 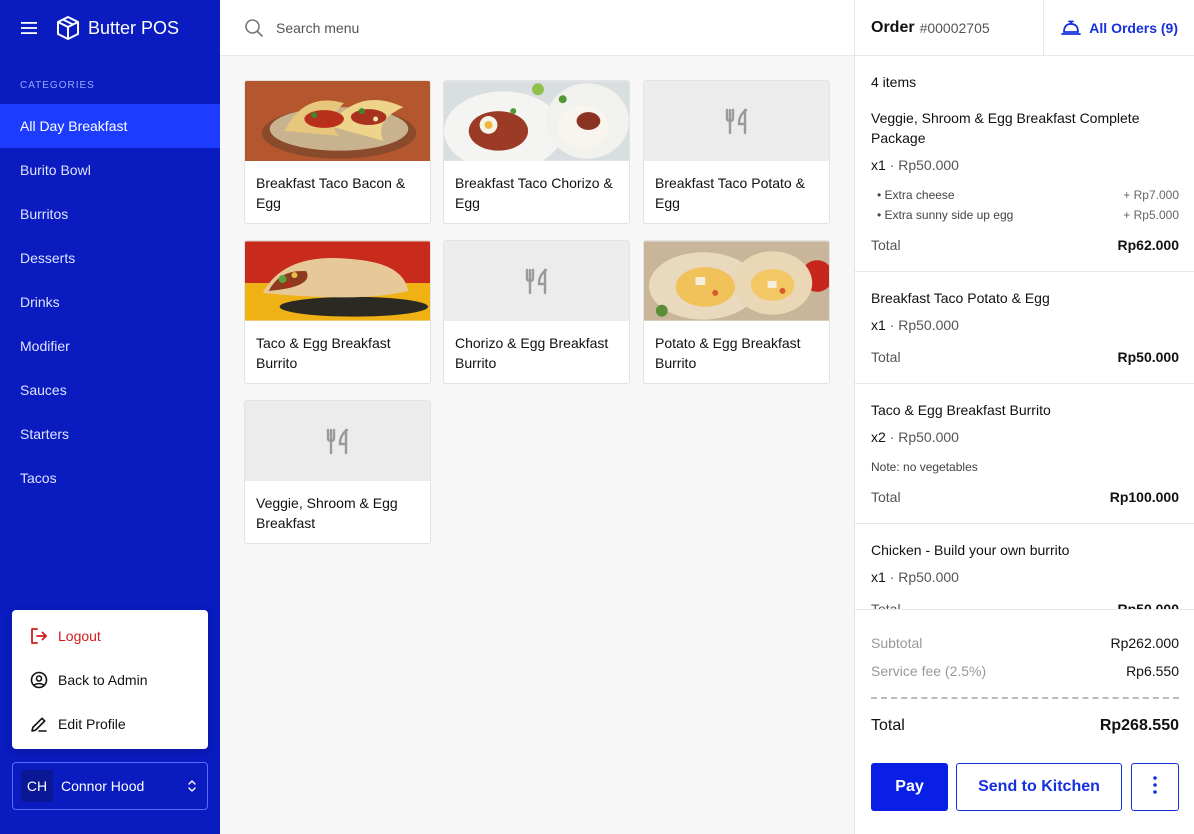 What do you see at coordinates (1025, 726) in the screenshot?
I see `grand-total-row: Total Rp268.550` at bounding box center [1025, 726].